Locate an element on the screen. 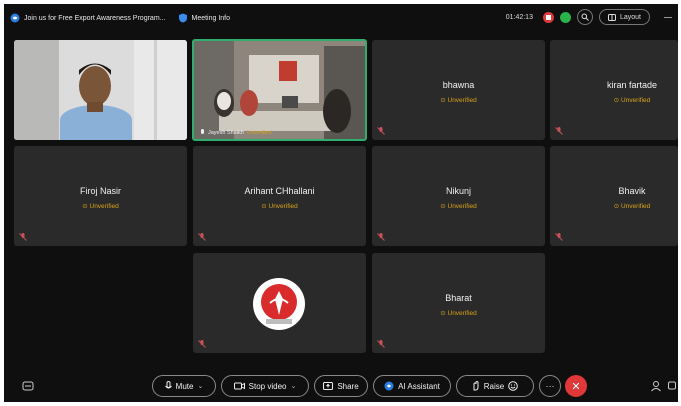  ai-assistant-button: AI Assistant is located at coordinates (412, 386).